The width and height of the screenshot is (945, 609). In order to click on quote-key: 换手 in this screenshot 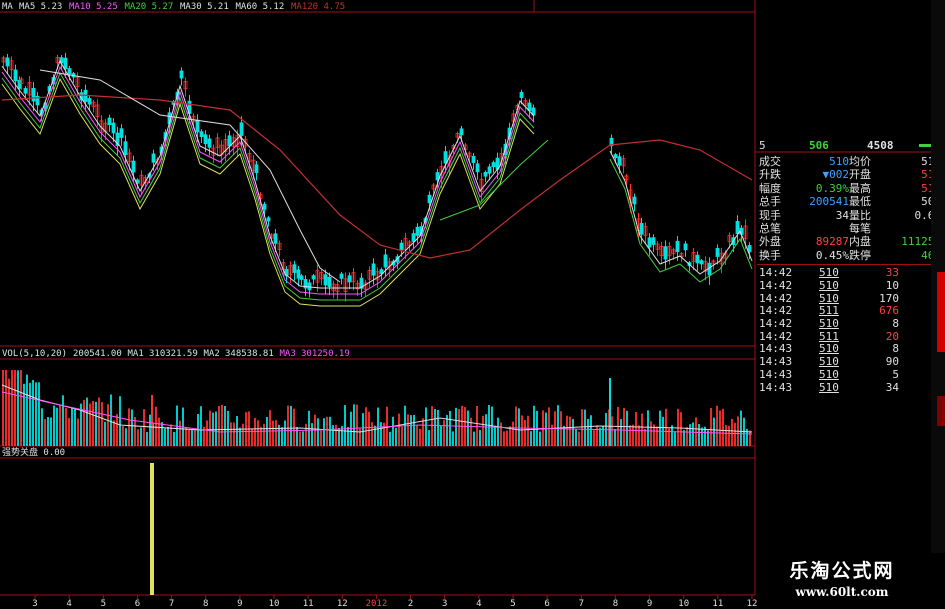, I will do `click(770, 255)`.